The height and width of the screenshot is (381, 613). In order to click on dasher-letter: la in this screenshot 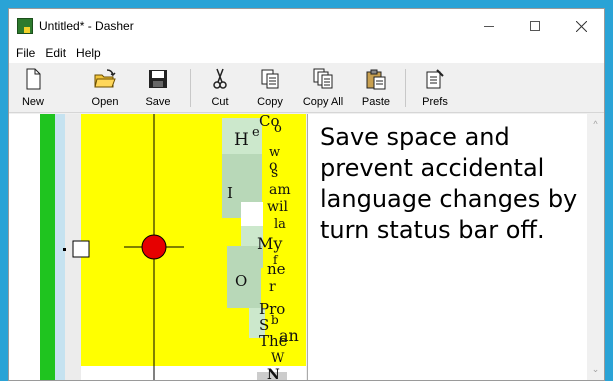, I will do `click(280, 224)`.